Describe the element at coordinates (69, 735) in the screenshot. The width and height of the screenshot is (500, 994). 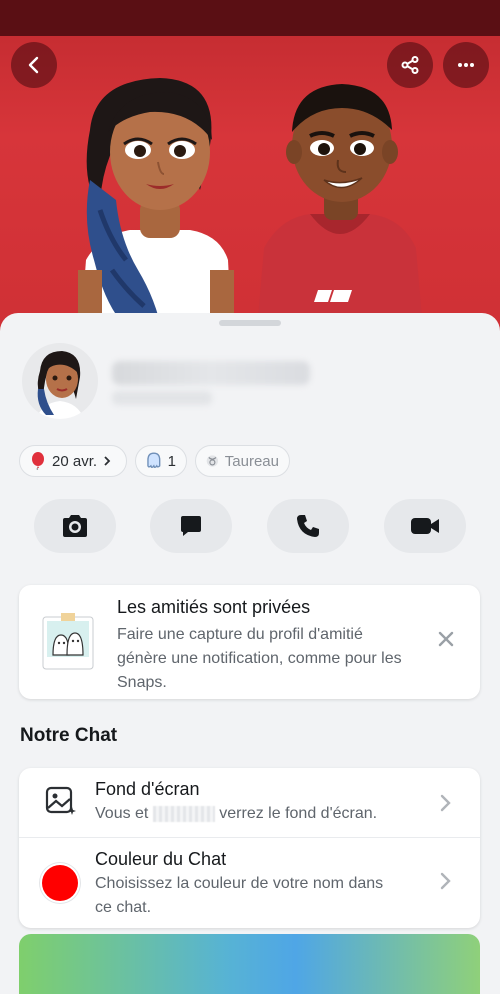
I see `chat-section-title: Notre Chat` at that location.